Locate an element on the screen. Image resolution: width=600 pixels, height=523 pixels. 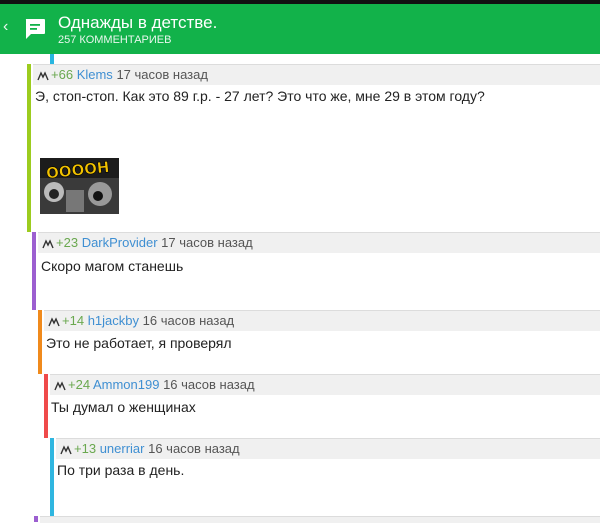
comment-author: unerriar is located at coordinates (122, 448).